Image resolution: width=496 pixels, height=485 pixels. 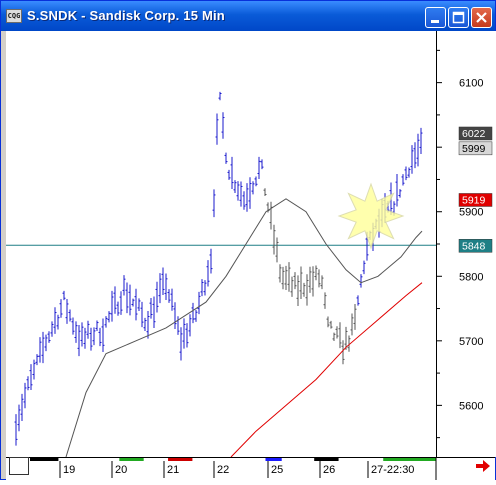 What do you see at coordinates (371, 216) in the screenshot?
I see `starburst-marker` at bounding box center [371, 216].